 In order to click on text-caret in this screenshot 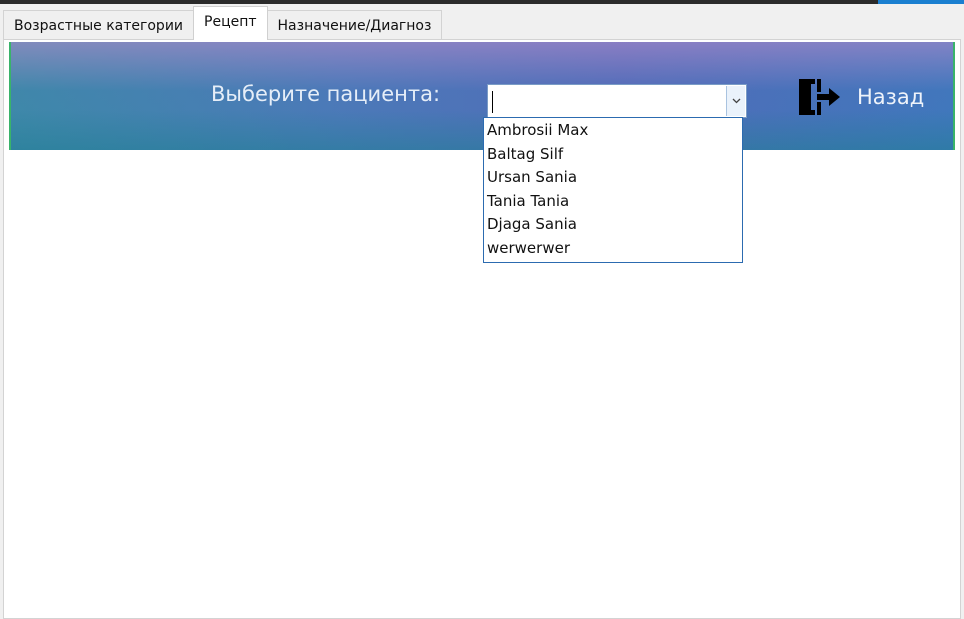, I will do `click(492, 102)`.